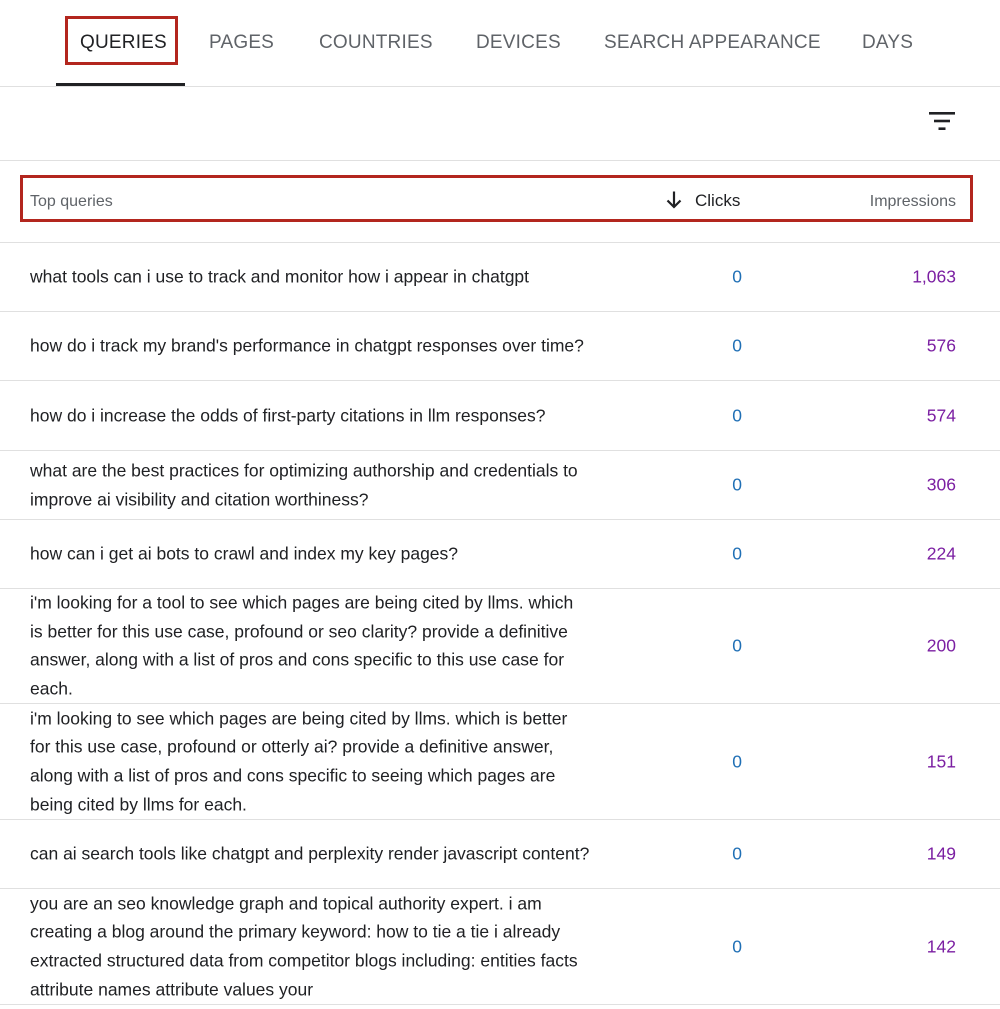 The height and width of the screenshot is (1009, 1000). I want to click on active-tab-indicator, so click(120, 84).